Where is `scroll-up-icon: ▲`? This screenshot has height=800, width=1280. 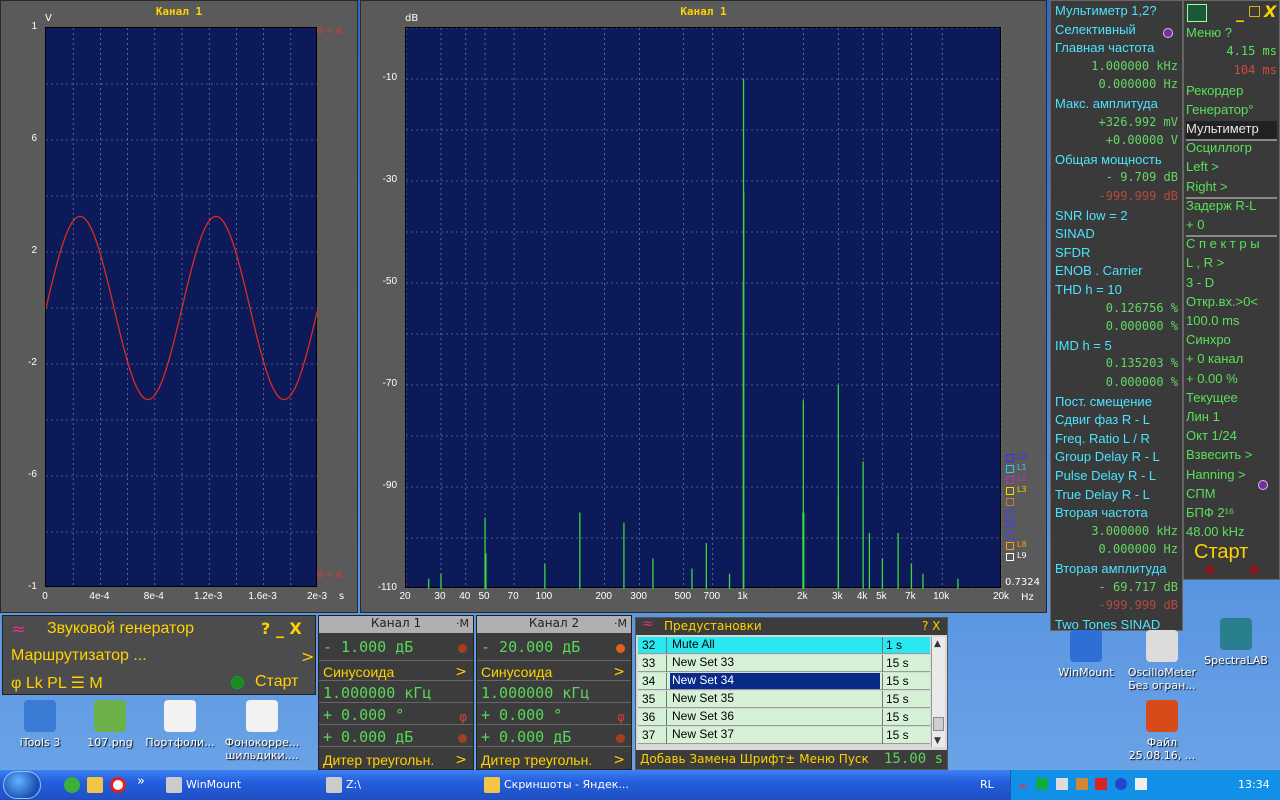
scroll-up-icon: ▲ is located at coordinates (937, 644).